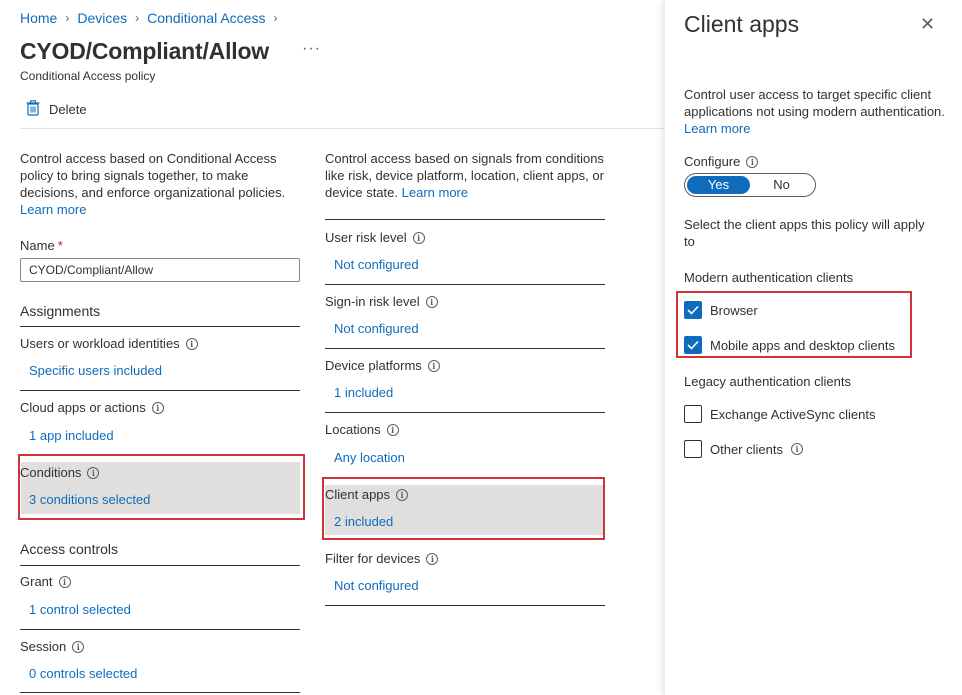  What do you see at coordinates (36, 581) in the screenshot?
I see `grant-label-text: Grant` at bounding box center [36, 581].